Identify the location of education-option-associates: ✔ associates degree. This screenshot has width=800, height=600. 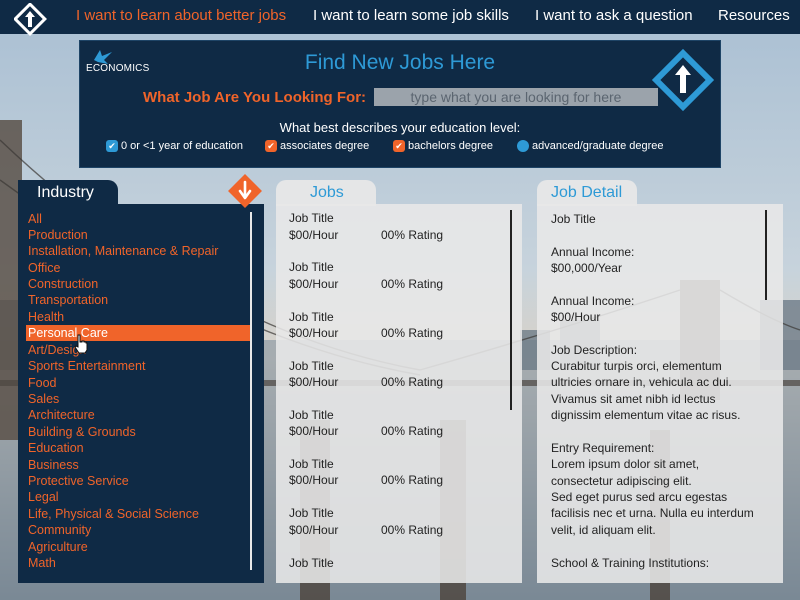
(317, 146).